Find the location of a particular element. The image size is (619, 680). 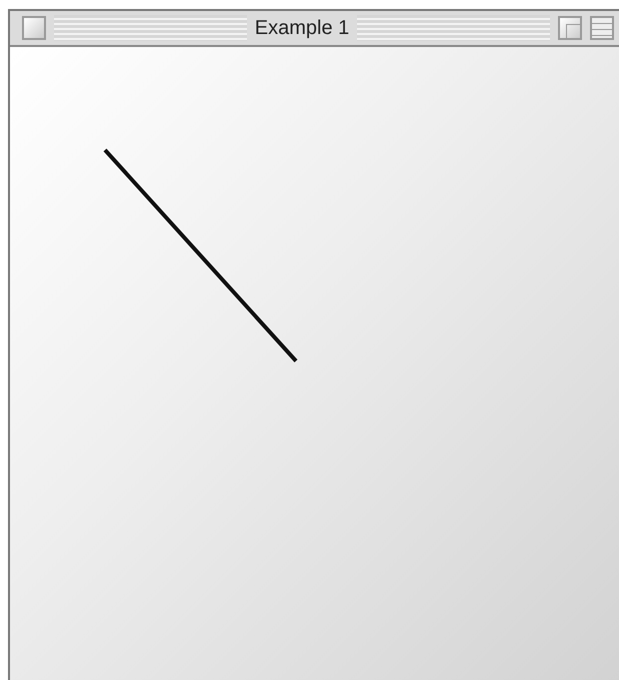

zoom-button is located at coordinates (570, 28).